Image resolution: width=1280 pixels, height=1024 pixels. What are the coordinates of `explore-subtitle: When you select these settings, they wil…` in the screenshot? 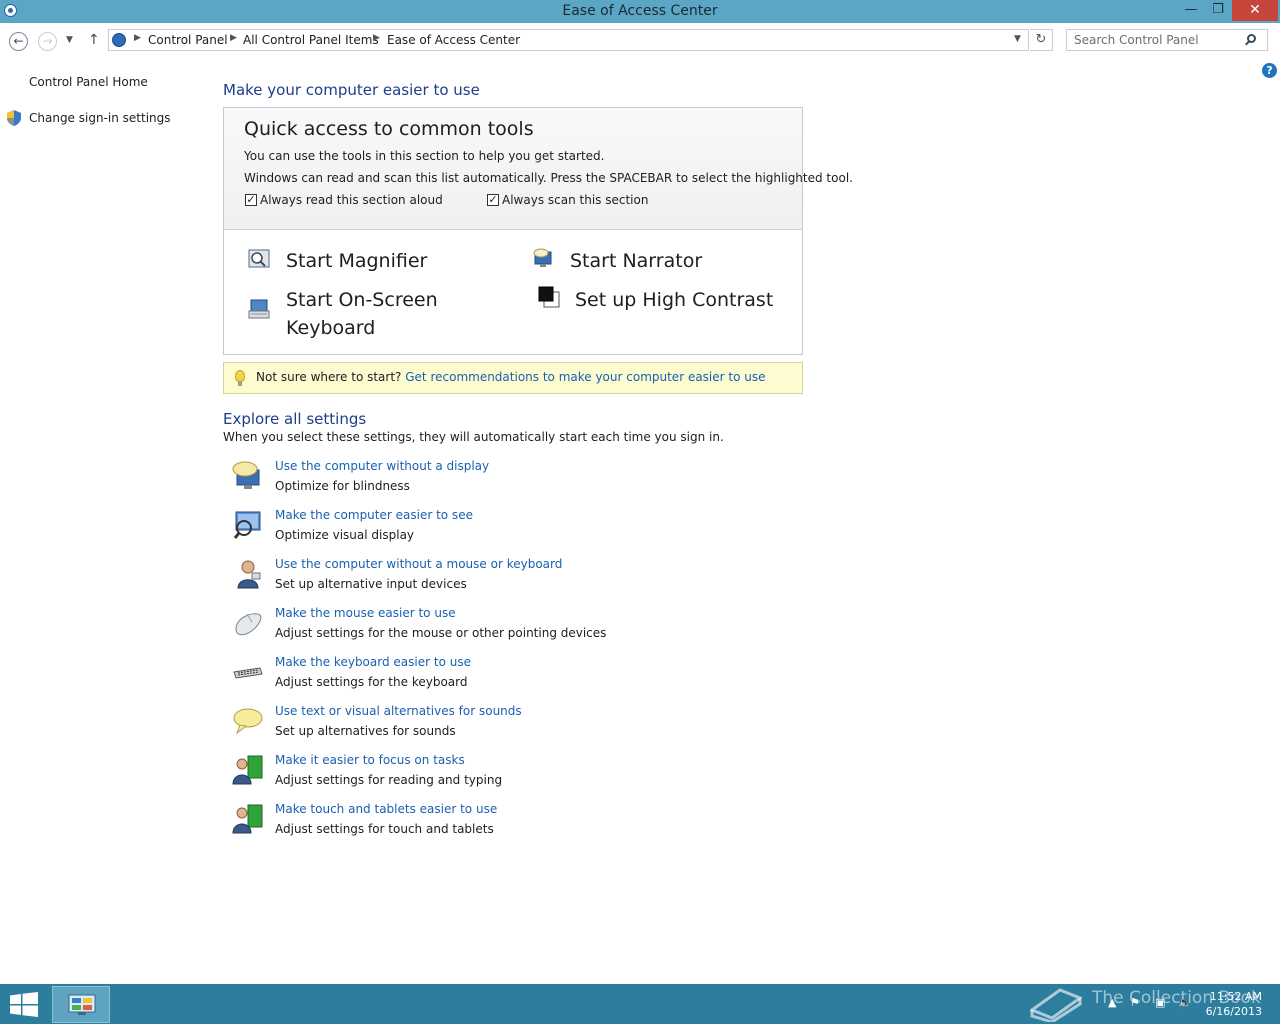 It's located at (473, 437).